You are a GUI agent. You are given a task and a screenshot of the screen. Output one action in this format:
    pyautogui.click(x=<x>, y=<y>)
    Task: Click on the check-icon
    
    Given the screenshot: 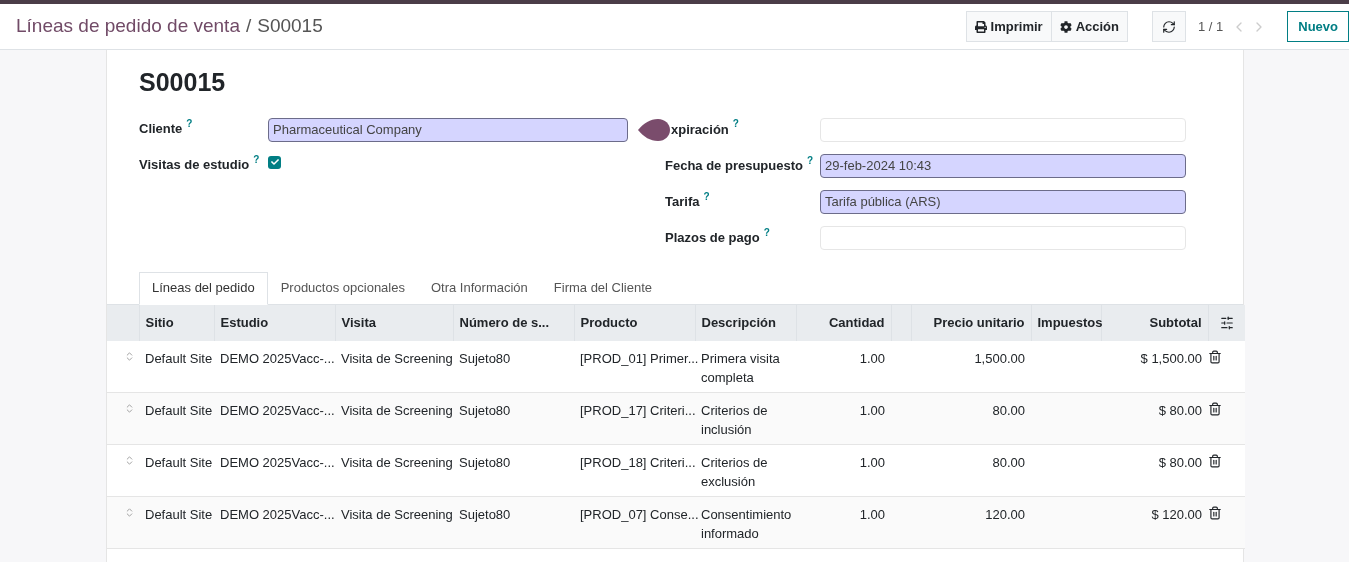 What is the action you would take?
    pyautogui.click(x=274, y=162)
    